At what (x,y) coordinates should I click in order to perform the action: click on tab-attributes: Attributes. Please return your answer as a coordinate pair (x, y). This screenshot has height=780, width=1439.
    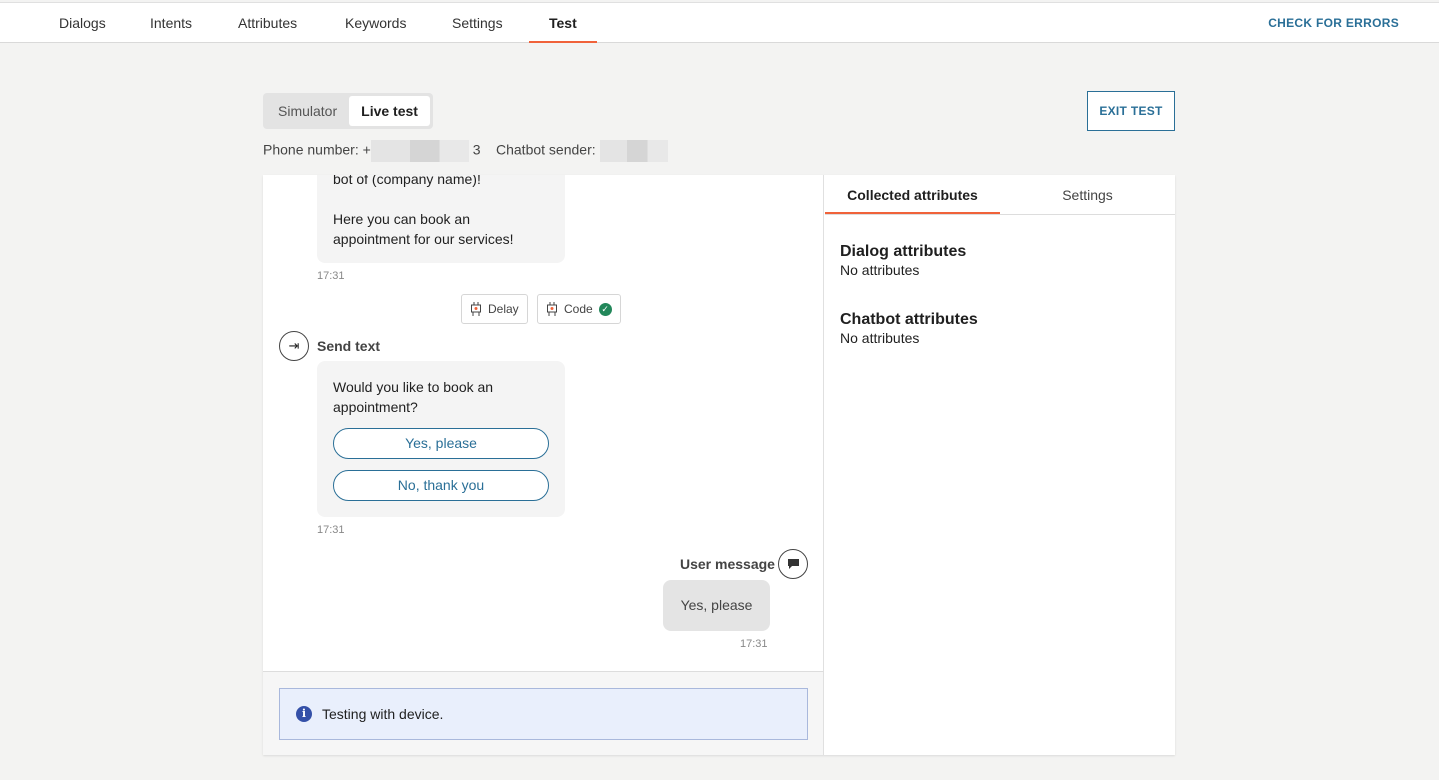
    Looking at the image, I should click on (267, 23).